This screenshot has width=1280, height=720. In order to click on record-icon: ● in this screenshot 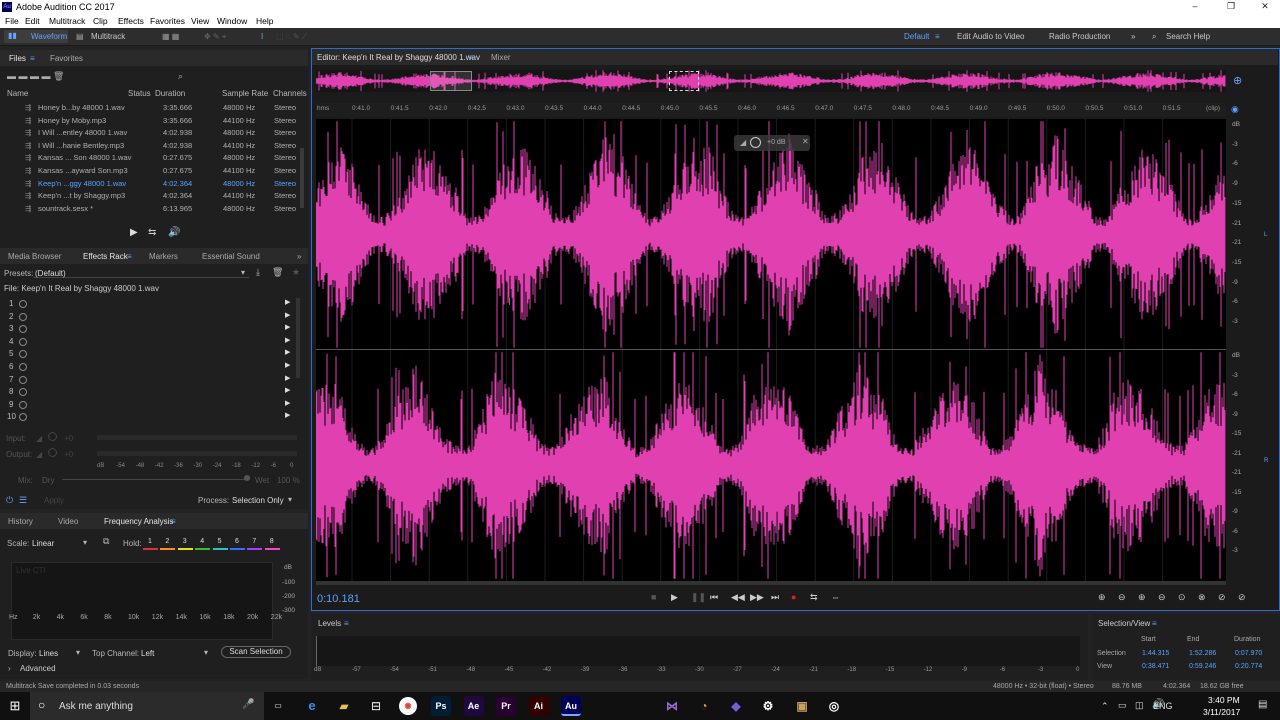, I will do `click(793, 597)`.